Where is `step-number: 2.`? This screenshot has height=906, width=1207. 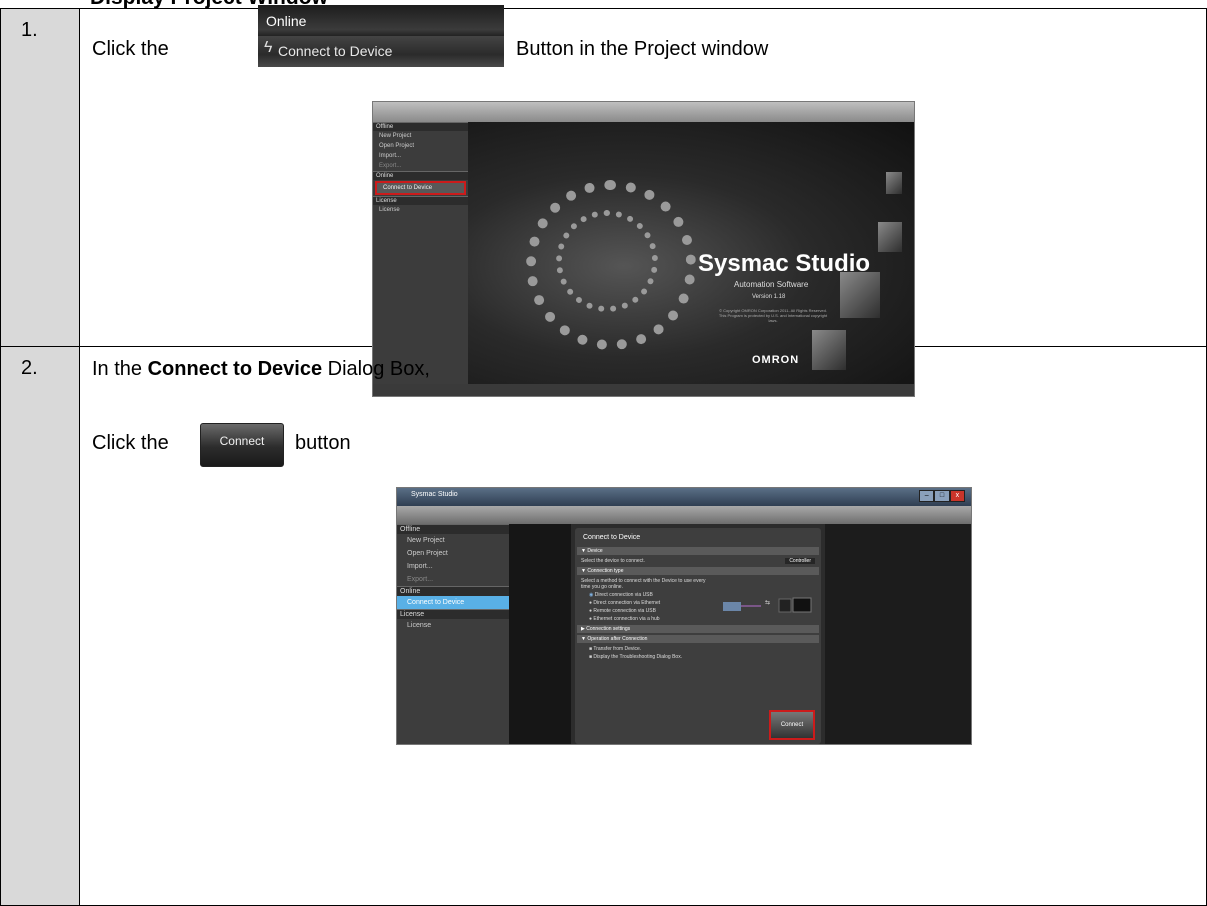
step-number: 2. is located at coordinates (29, 368).